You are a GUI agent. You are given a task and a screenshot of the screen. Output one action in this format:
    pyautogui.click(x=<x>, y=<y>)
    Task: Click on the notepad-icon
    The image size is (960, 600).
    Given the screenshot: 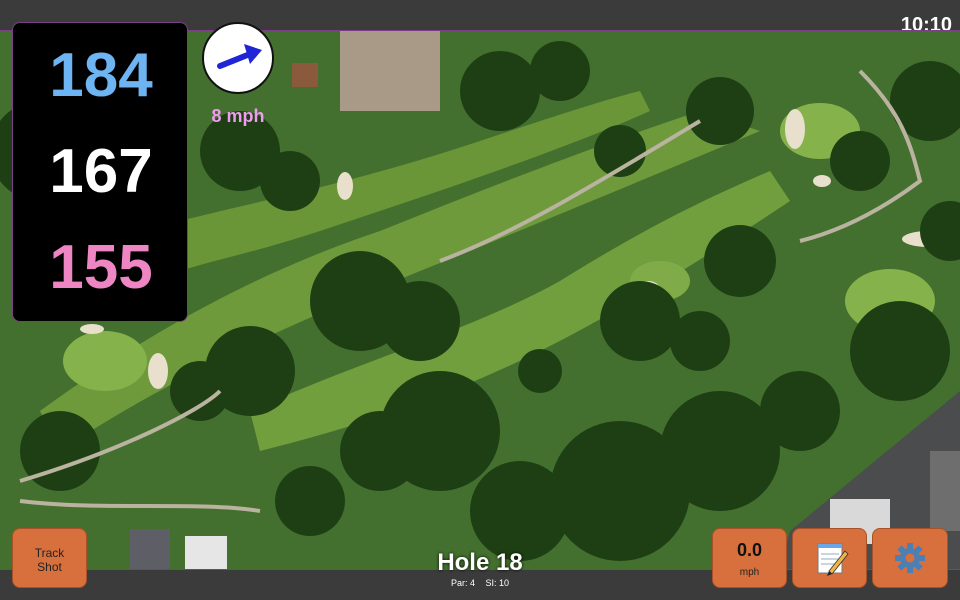 What is the action you would take?
    pyautogui.click(x=833, y=559)
    